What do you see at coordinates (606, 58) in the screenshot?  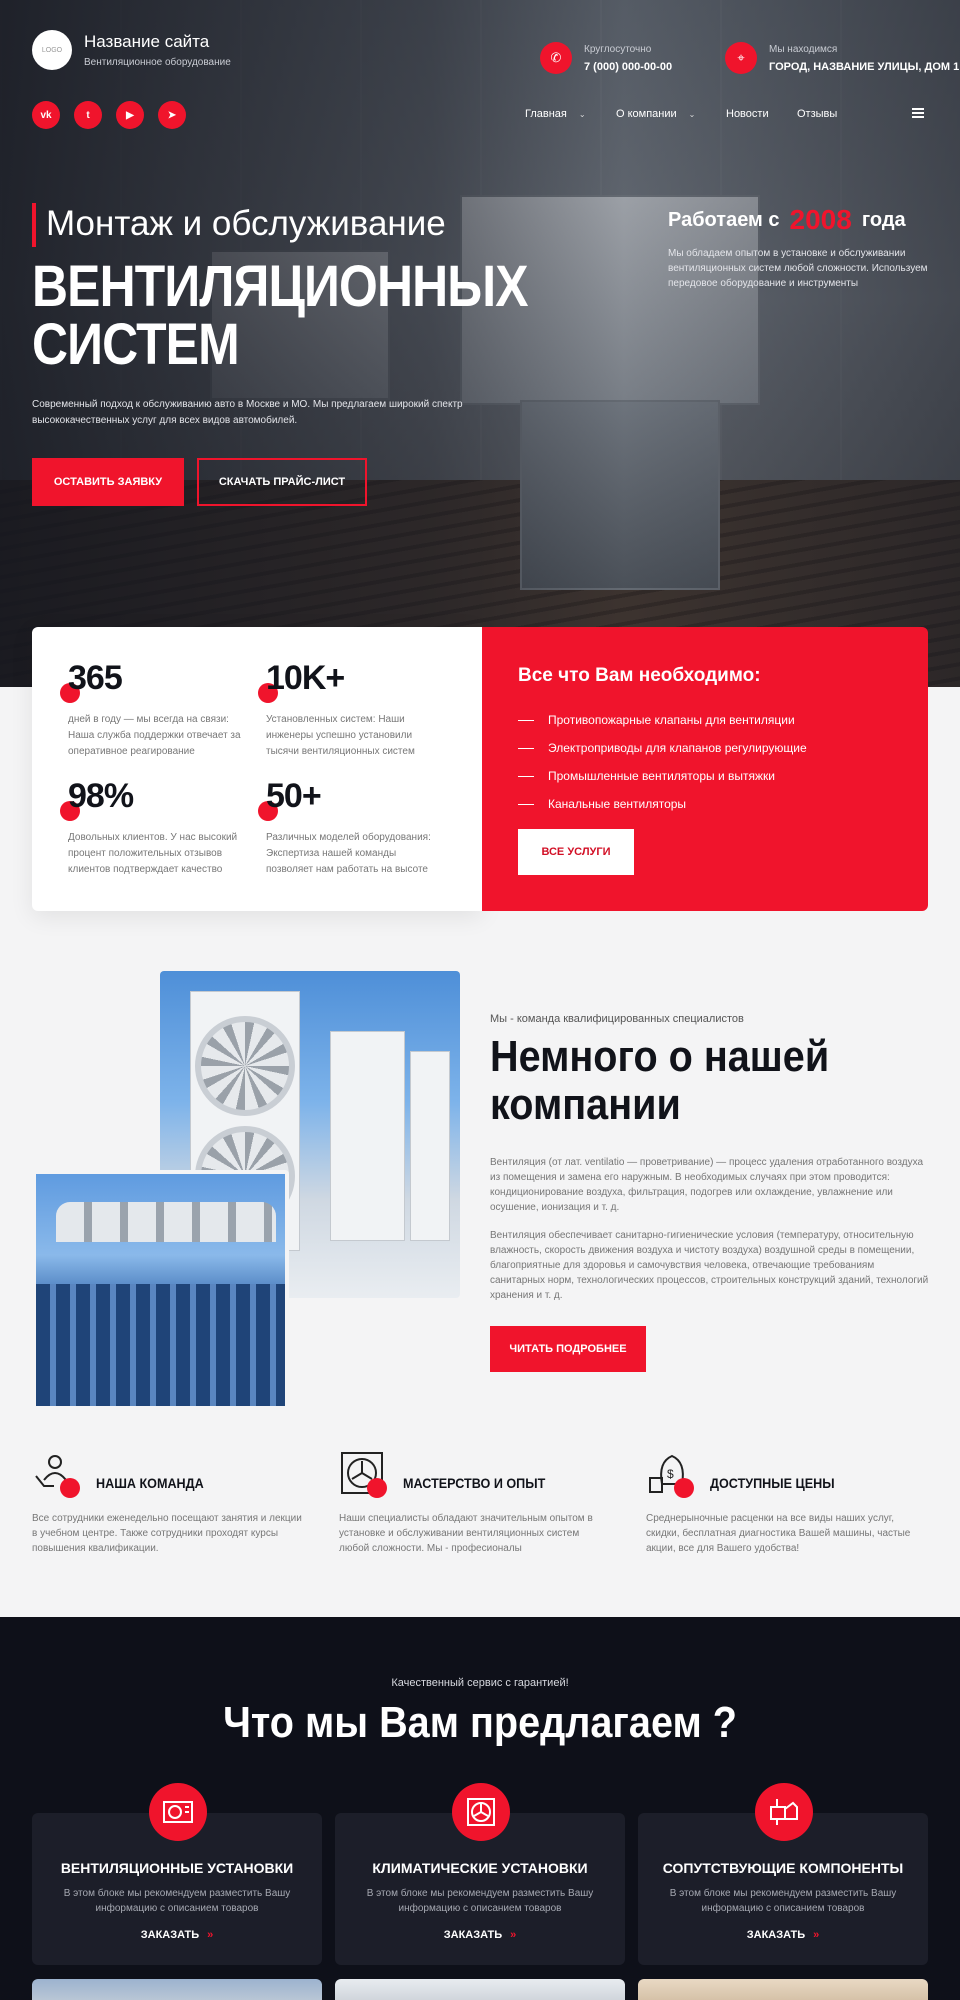 I see `contact-phone: ✆ Круглосуточно 7 (000) 000-00-00` at bounding box center [606, 58].